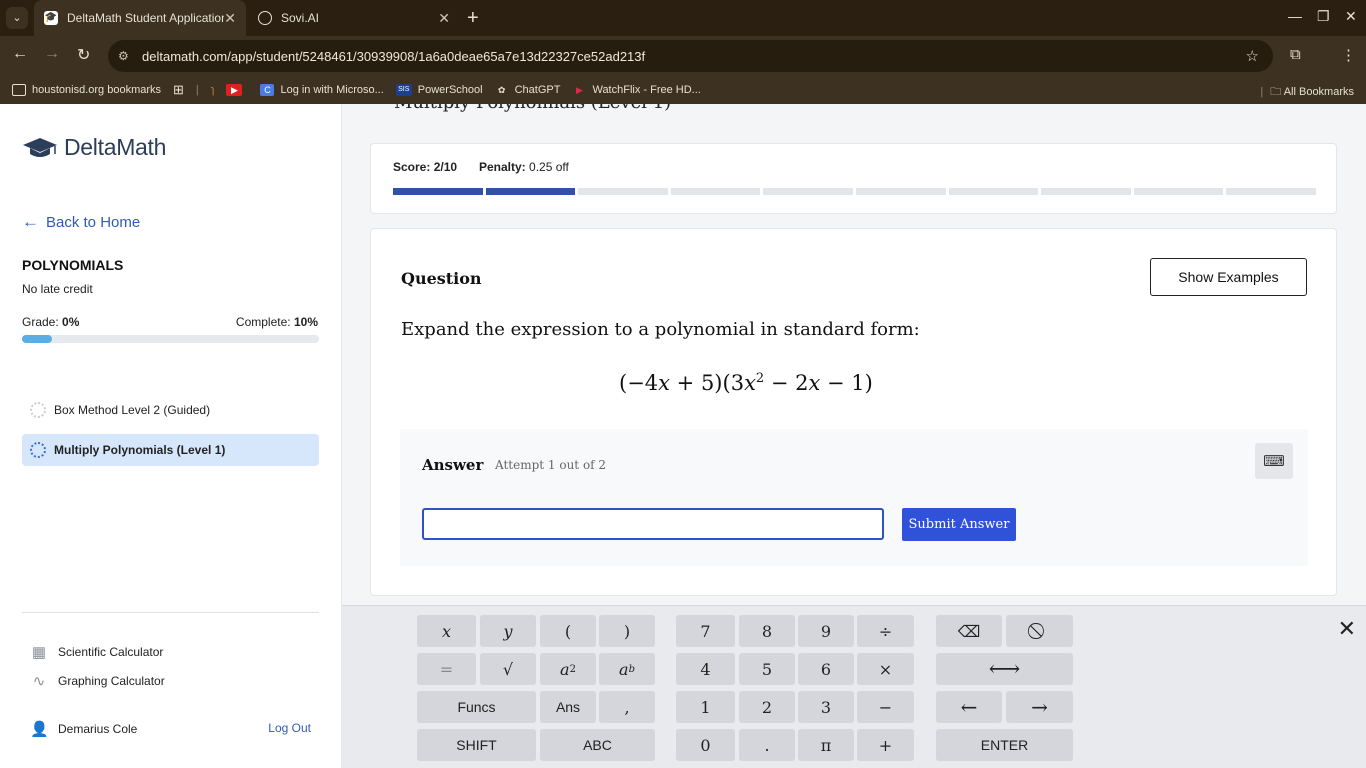 This screenshot has width=1366, height=768. I want to click on key-x: x, so click(446, 631).